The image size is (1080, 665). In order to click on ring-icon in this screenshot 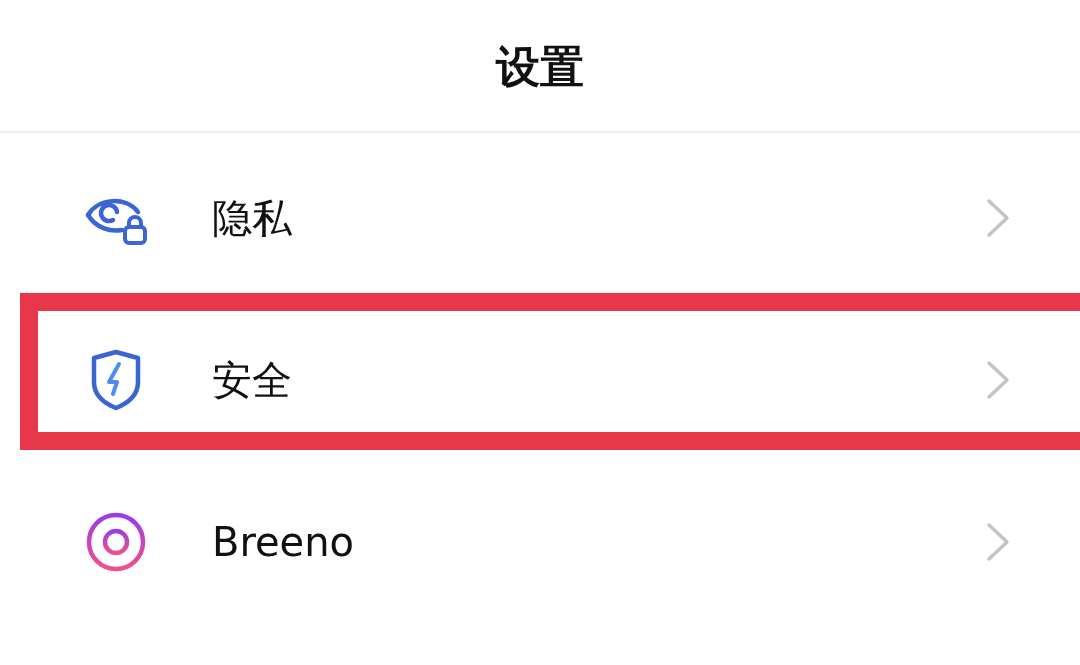, I will do `click(116, 542)`.